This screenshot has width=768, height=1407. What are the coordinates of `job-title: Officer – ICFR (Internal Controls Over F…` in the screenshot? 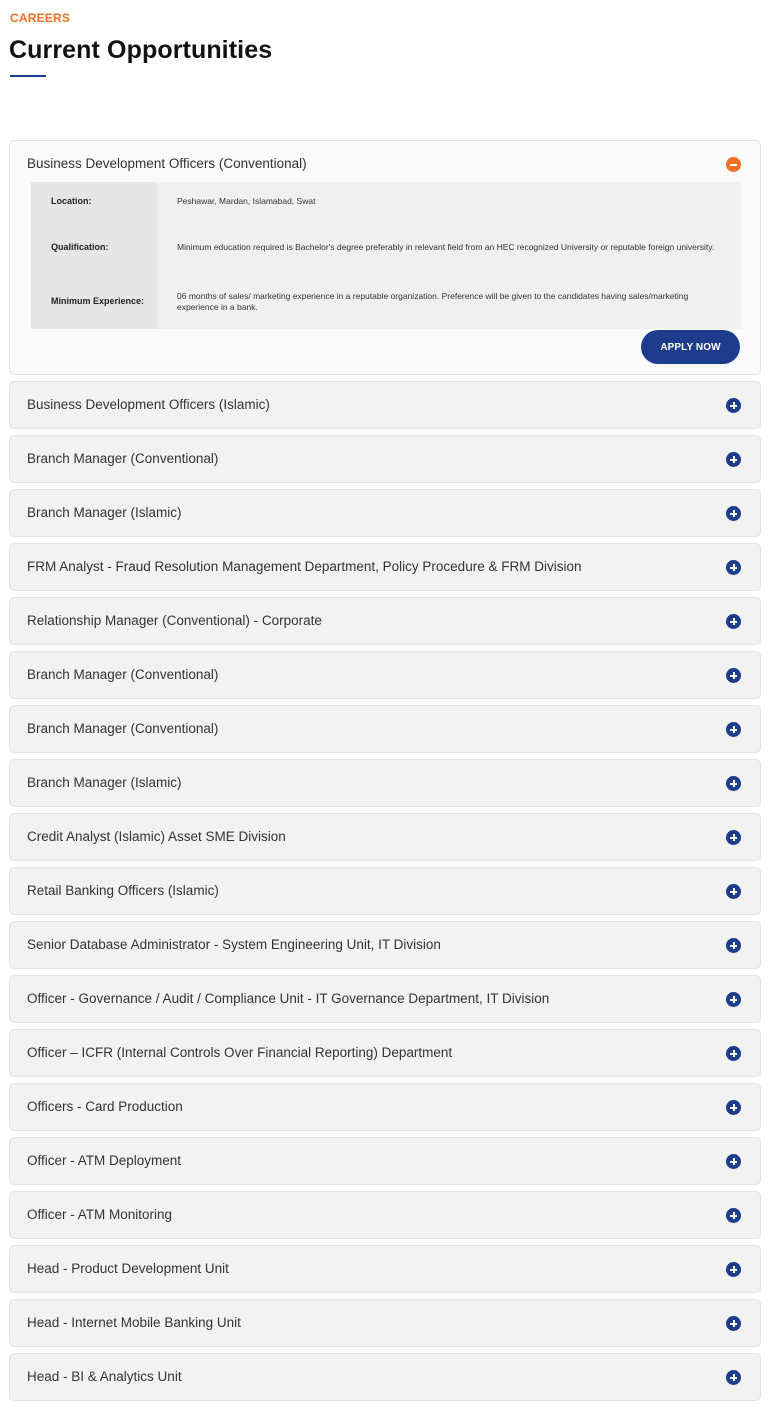 It's located at (239, 1053).